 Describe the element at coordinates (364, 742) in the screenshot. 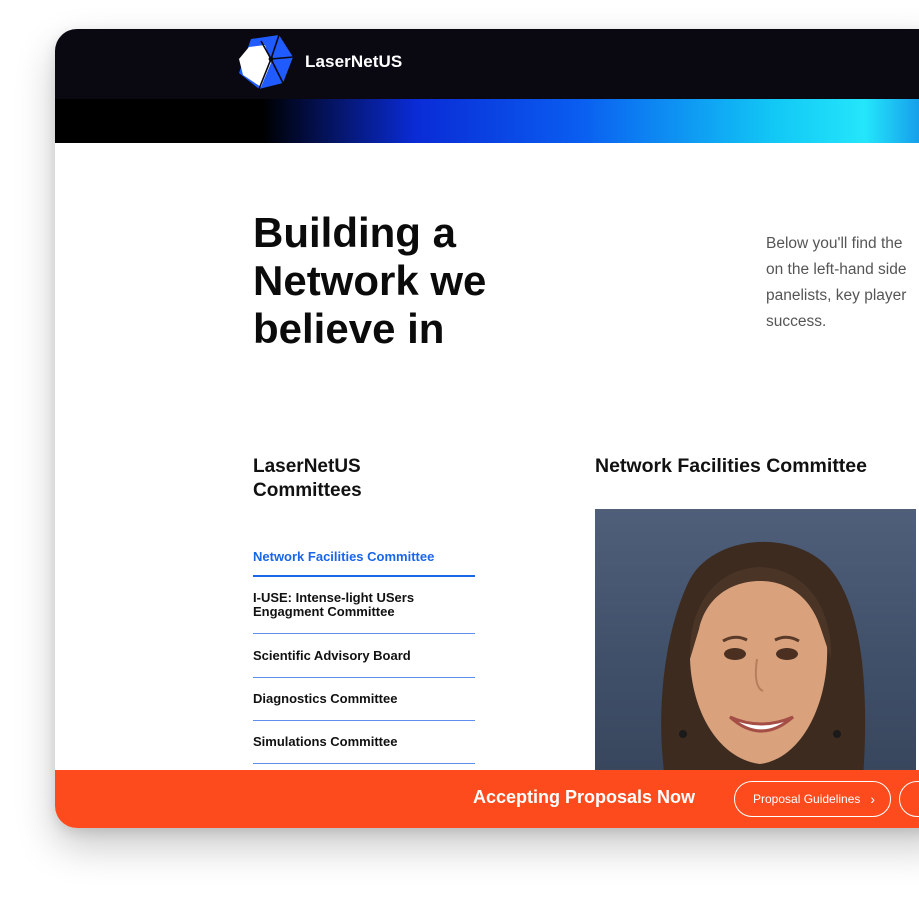

I see `committee-nav-item-simulations: Simulations Committee` at that location.